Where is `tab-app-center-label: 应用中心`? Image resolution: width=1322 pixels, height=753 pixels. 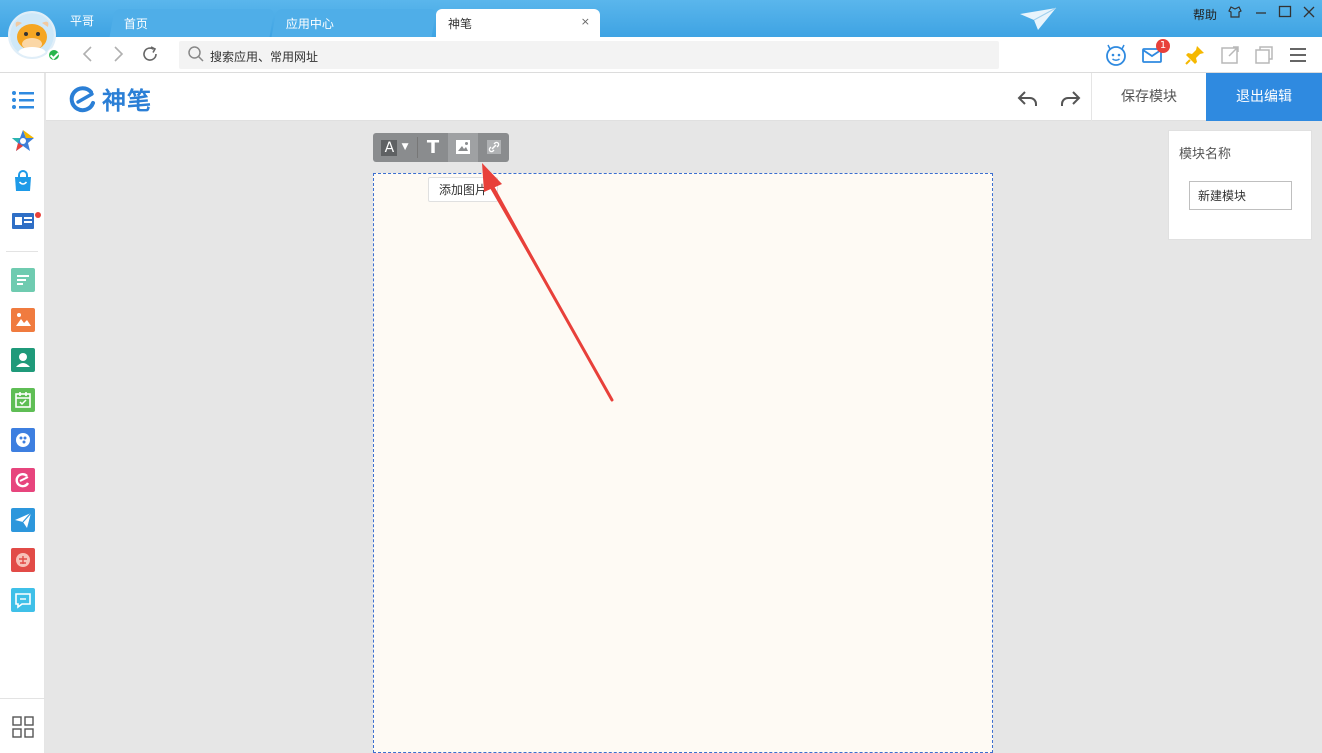 tab-app-center-label: 应用中心 is located at coordinates (309, 24).